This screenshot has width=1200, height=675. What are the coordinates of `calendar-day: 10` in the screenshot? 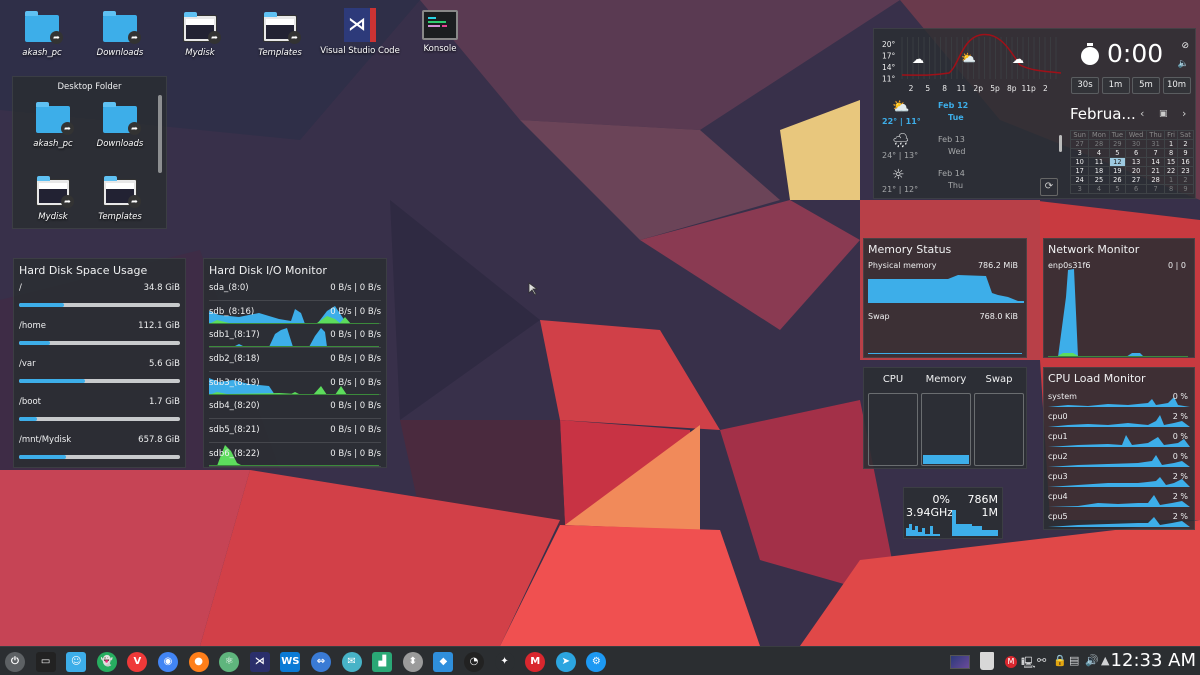 It's located at (1079, 162).